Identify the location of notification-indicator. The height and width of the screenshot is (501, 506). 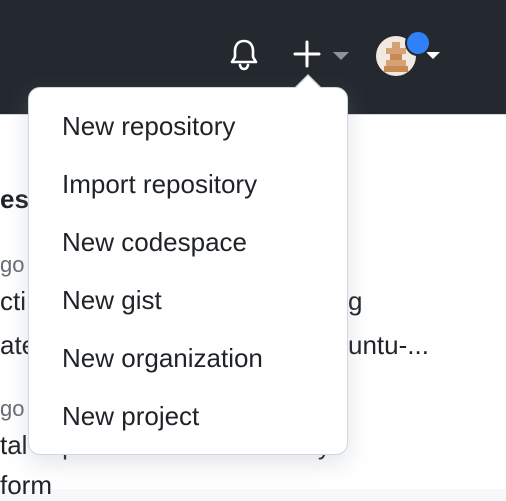
(418, 43).